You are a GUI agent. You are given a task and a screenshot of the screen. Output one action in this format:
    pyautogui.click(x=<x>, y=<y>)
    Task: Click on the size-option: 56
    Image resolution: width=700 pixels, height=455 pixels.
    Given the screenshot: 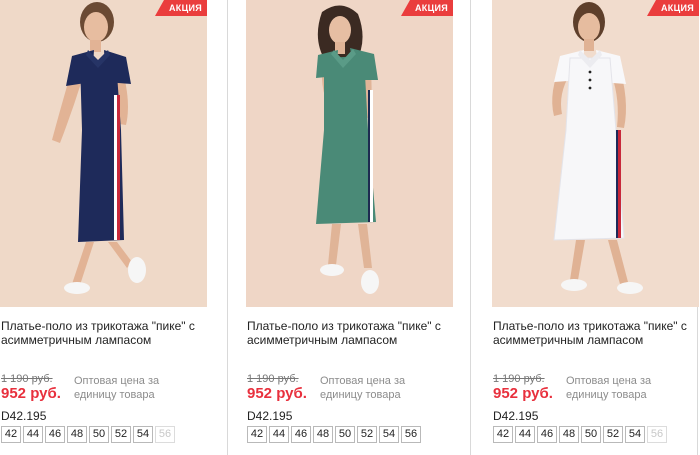 What is the action you would take?
    pyautogui.click(x=411, y=434)
    